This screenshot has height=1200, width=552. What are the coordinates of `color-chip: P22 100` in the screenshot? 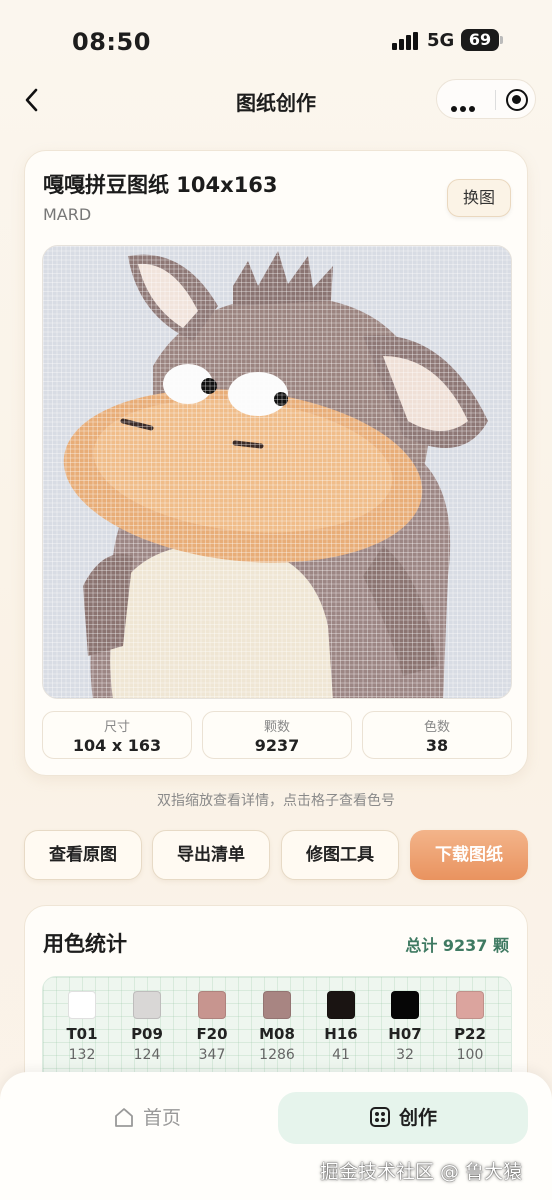 It's located at (470, 1027).